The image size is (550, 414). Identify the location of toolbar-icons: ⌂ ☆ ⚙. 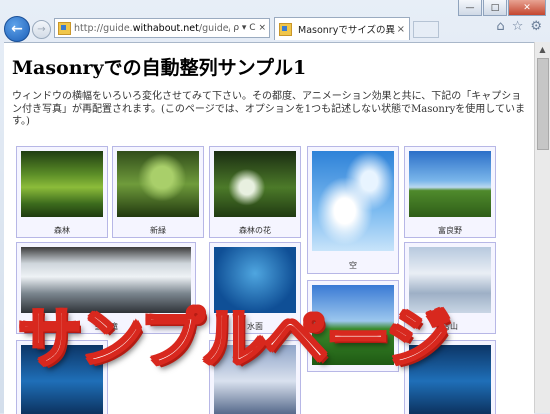
(519, 26).